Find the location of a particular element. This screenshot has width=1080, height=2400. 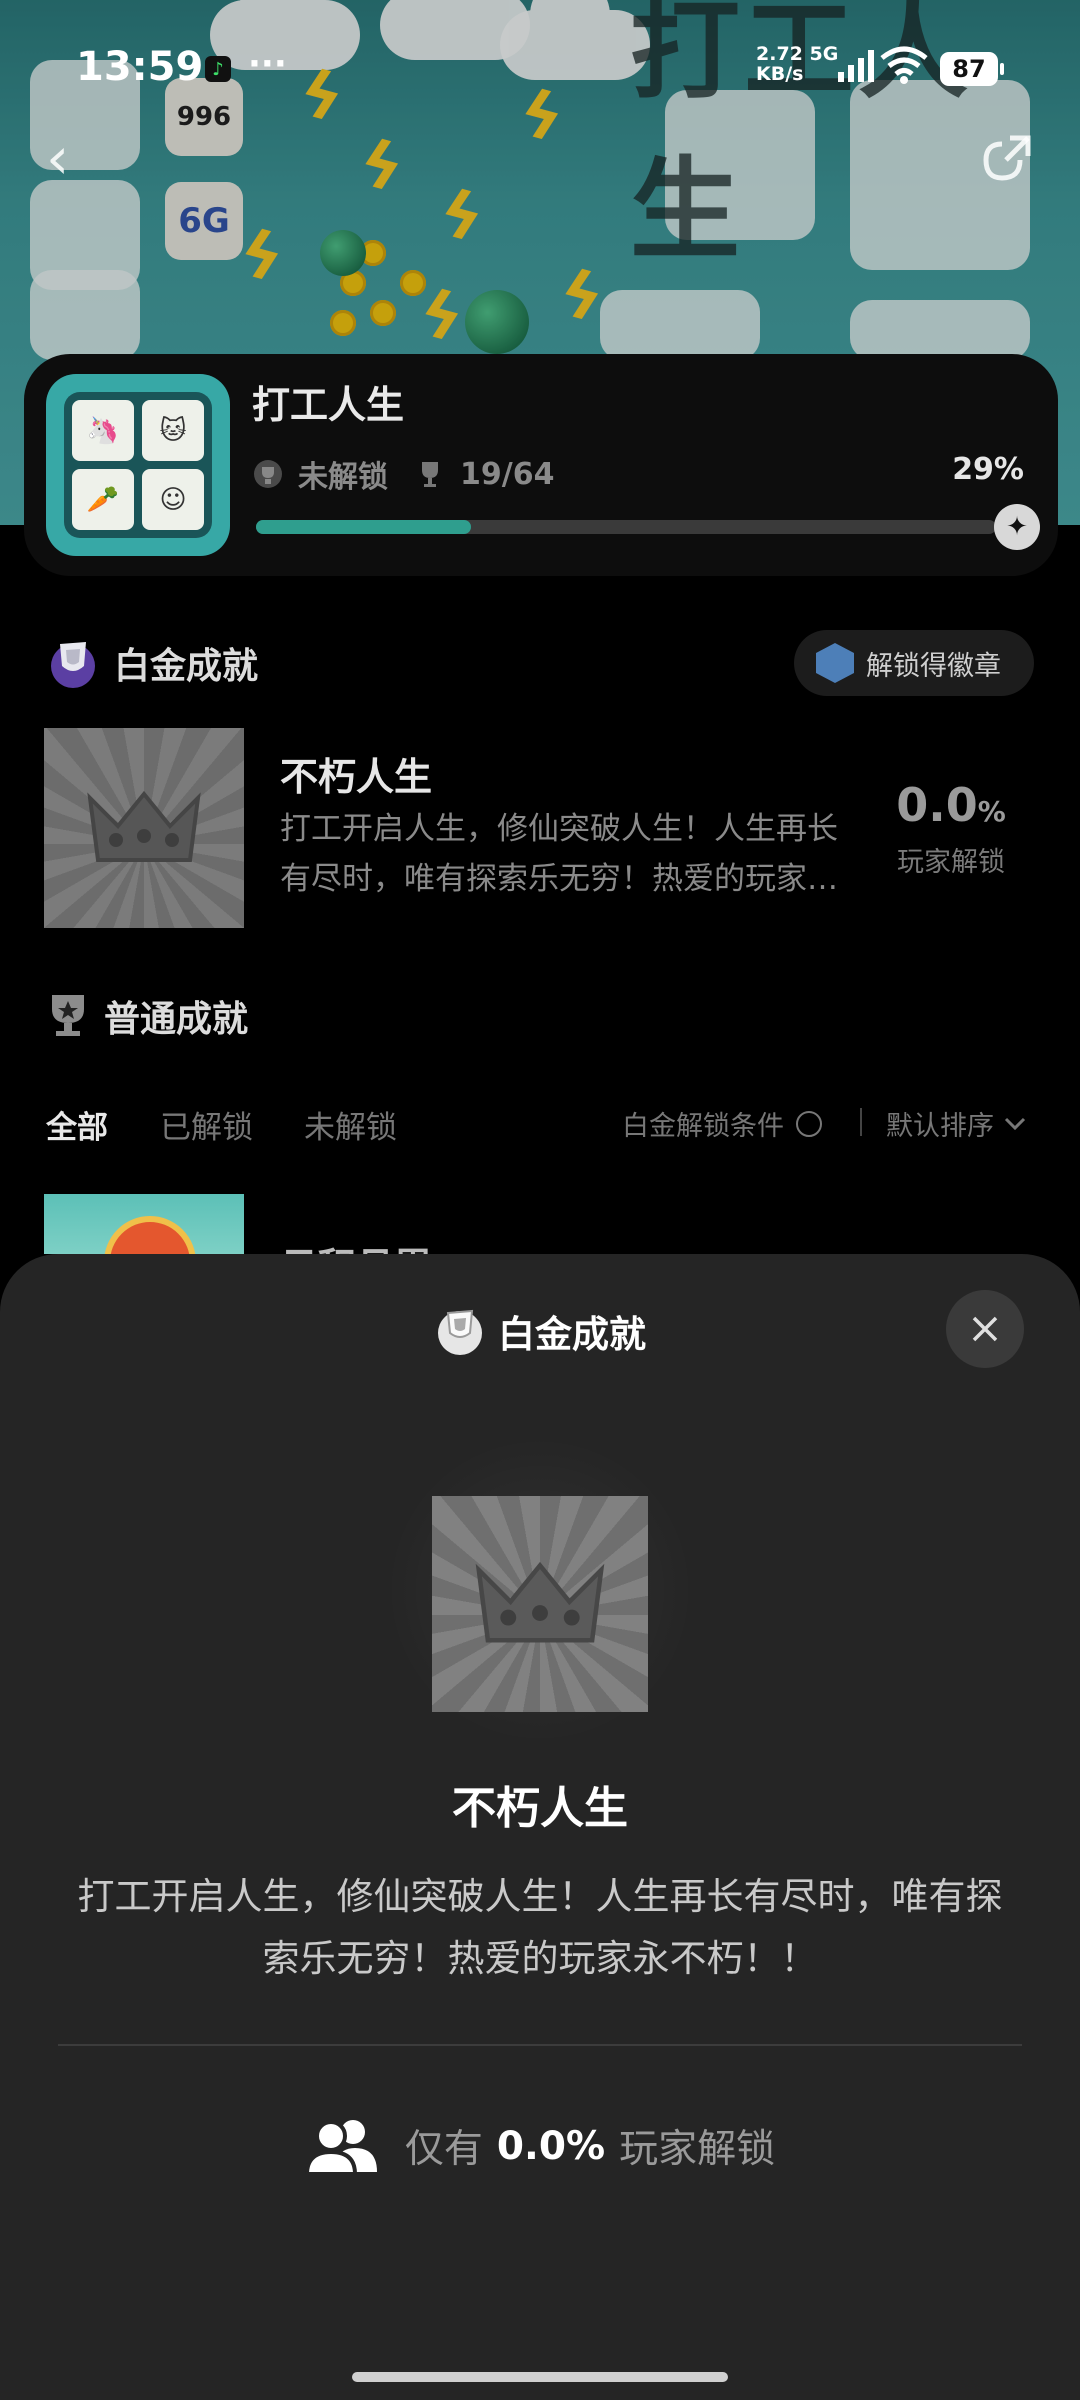

battery-indicator: 87 is located at coordinates (972, 69).